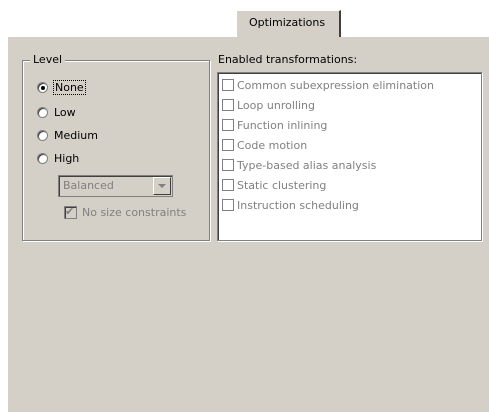 This screenshot has height=412, width=489. I want to click on list-item-label: Type-based alias analysis, so click(307, 165).